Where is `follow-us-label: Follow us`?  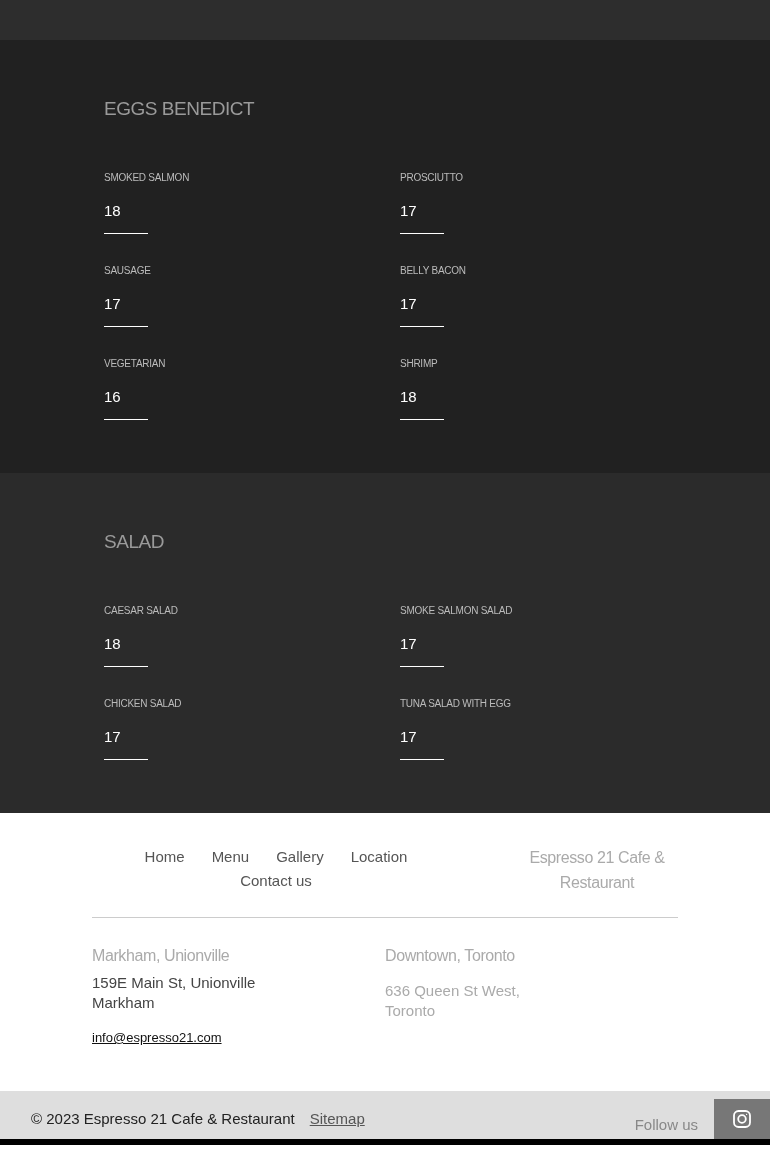
follow-us-label: Follow us is located at coordinates (666, 1125).